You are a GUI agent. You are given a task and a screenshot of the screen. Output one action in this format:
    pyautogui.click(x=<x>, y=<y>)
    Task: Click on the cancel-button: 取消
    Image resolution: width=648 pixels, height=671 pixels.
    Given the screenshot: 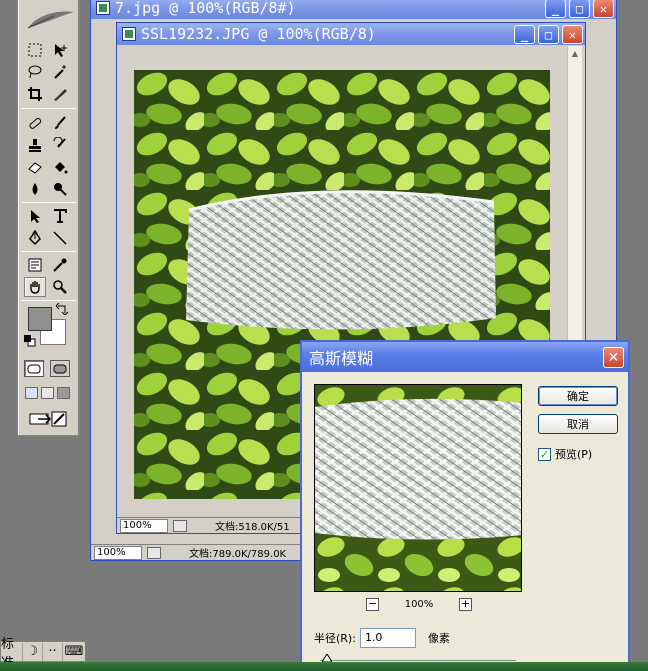 What is the action you would take?
    pyautogui.click(x=578, y=424)
    